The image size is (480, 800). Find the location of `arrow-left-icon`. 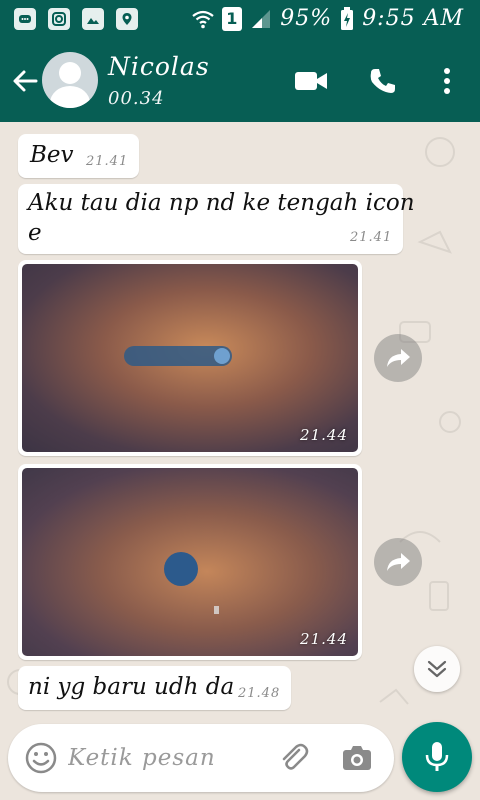

arrow-left-icon is located at coordinates (25, 81).